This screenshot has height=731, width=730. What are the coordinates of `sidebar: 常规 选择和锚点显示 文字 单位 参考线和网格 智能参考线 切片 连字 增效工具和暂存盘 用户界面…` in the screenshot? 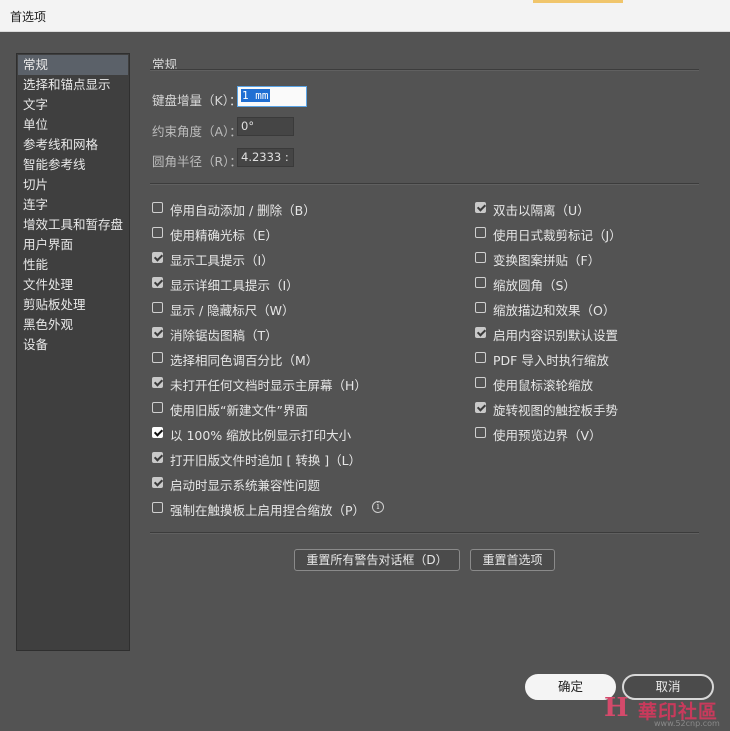 It's located at (73, 352).